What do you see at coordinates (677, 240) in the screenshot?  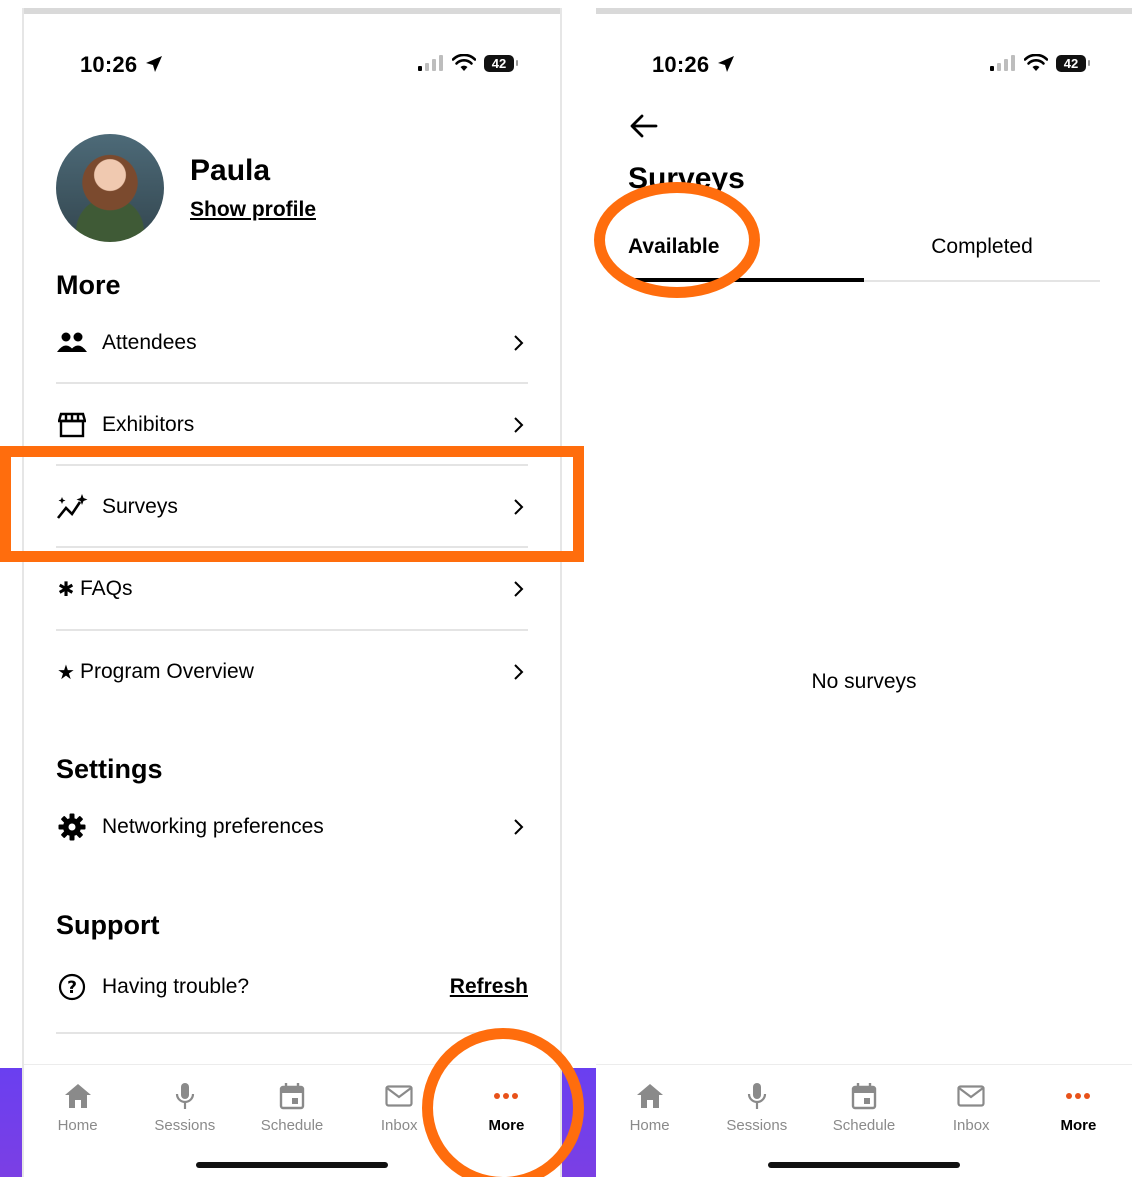 I see `available-tab-highlight-circle` at bounding box center [677, 240].